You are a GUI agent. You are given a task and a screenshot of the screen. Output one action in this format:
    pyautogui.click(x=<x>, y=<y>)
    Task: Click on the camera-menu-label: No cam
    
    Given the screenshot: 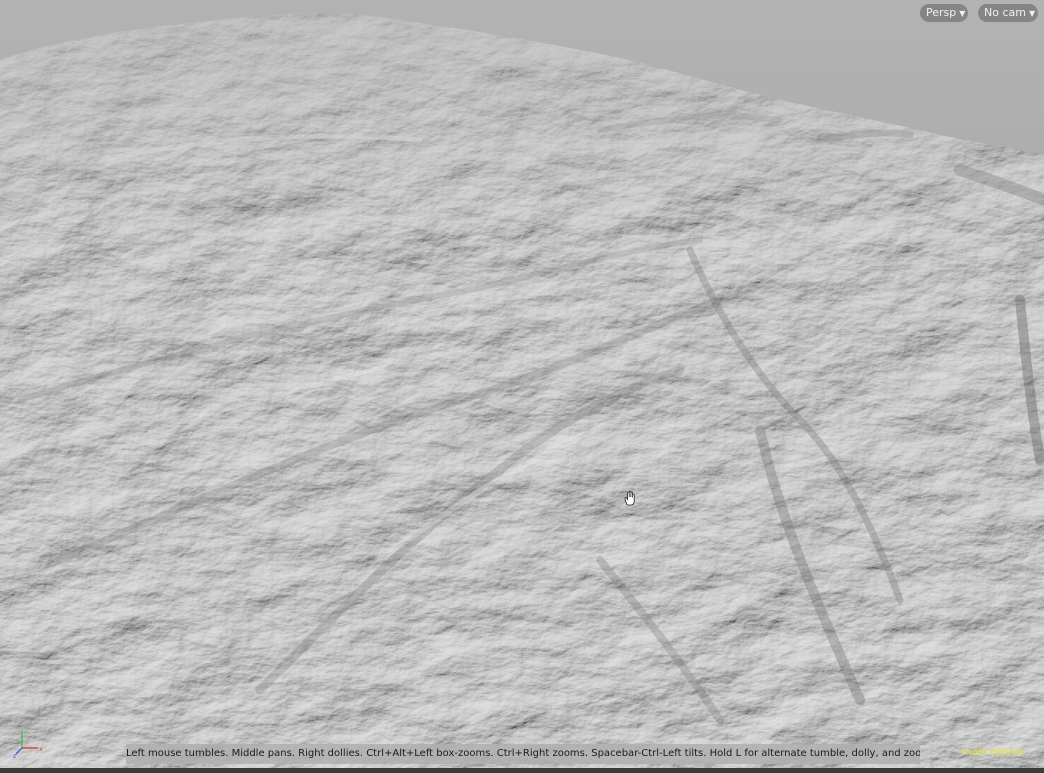 What is the action you would take?
    pyautogui.click(x=1005, y=12)
    